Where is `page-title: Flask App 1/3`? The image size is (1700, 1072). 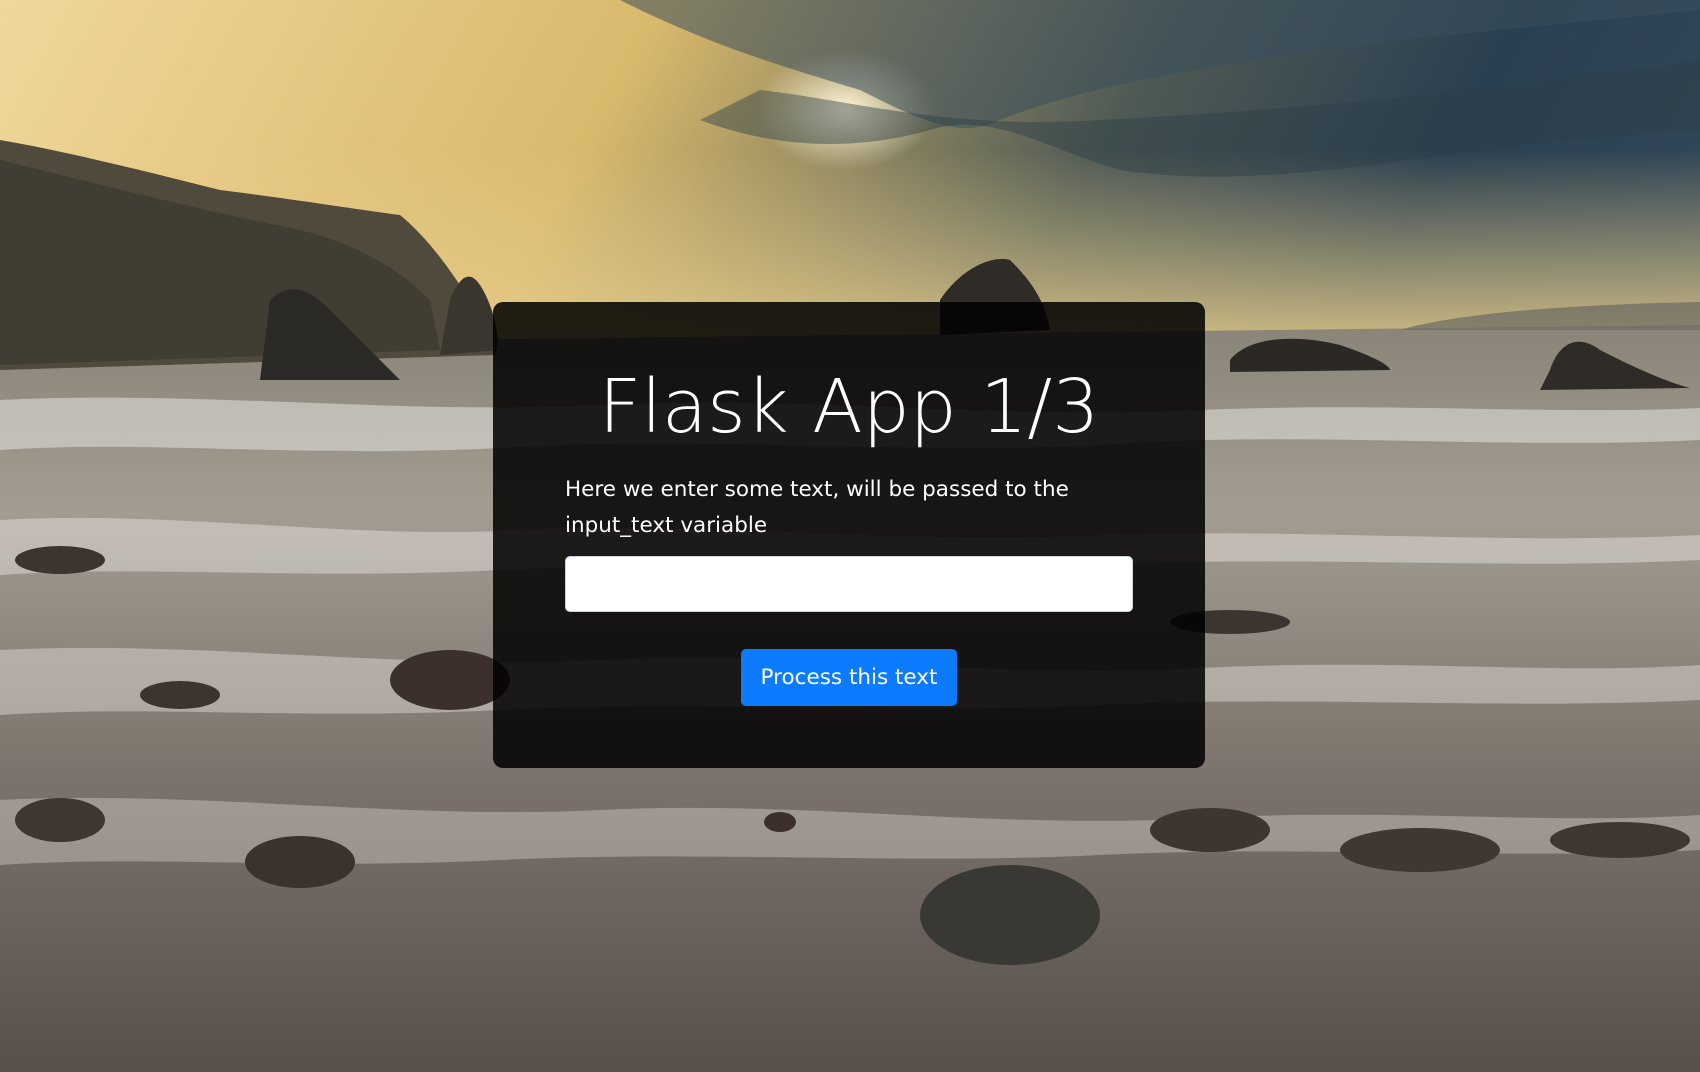
page-title: Flask App 1/3 is located at coordinates (849, 407).